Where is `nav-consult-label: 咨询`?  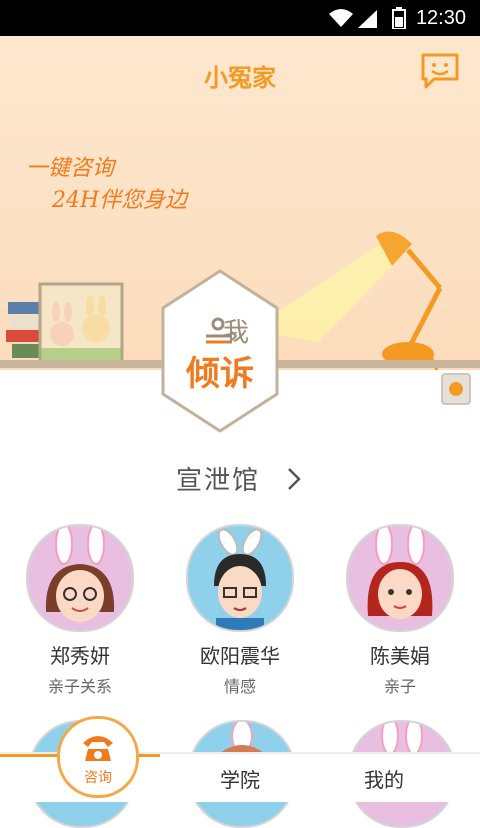
nav-consult-label: 咨询 is located at coordinates (98, 778).